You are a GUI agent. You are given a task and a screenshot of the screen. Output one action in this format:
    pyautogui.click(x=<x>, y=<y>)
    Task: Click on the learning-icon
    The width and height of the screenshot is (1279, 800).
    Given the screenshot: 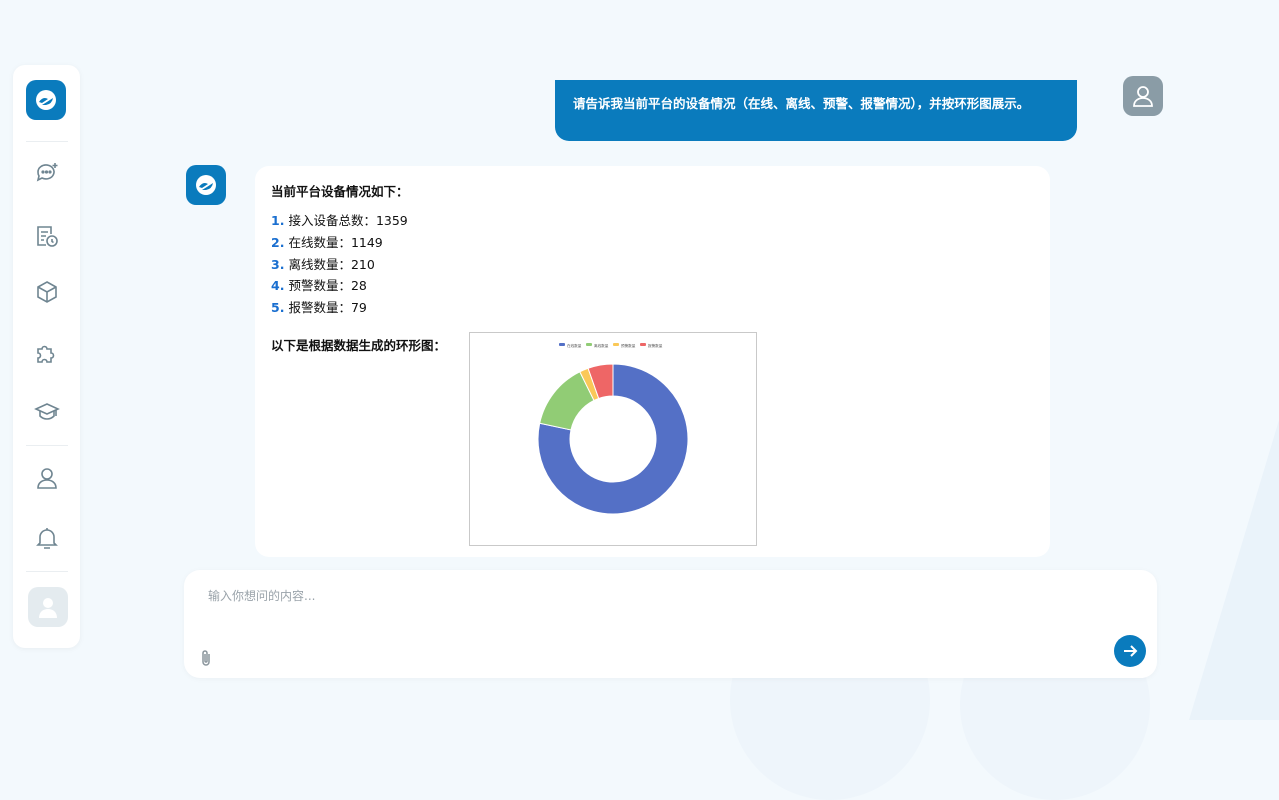 What is the action you would take?
    pyautogui.click(x=47, y=412)
    